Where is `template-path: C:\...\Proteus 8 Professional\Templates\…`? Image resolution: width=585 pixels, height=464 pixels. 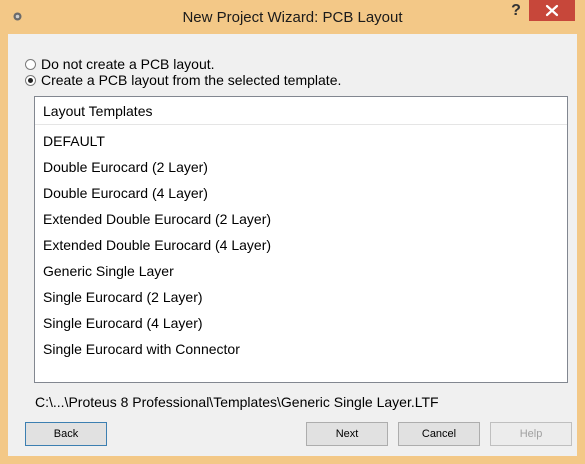
template-path: C:\...\Proteus 8 Professional\Templates\… is located at coordinates (237, 402).